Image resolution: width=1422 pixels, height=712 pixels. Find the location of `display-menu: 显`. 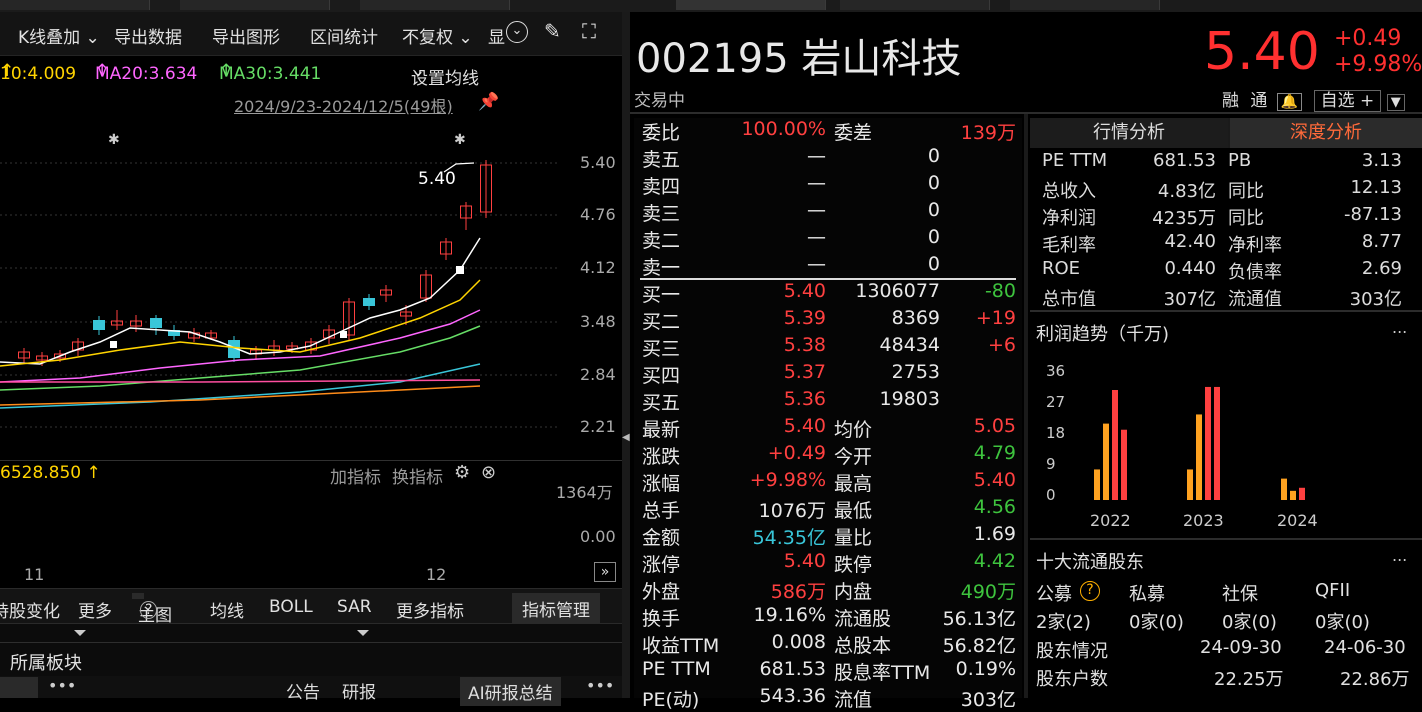

display-menu: 显 is located at coordinates (496, 35).